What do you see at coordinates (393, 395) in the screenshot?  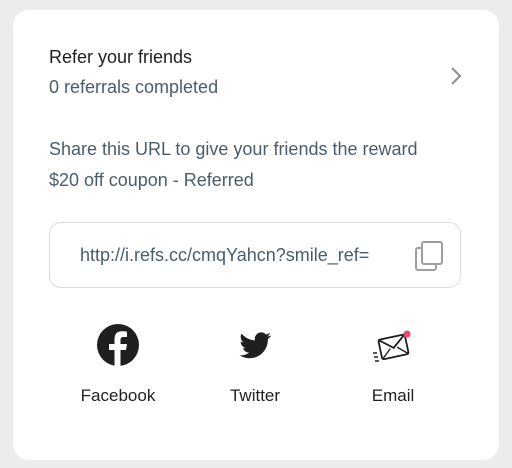 I see `share-email-label: Email` at bounding box center [393, 395].